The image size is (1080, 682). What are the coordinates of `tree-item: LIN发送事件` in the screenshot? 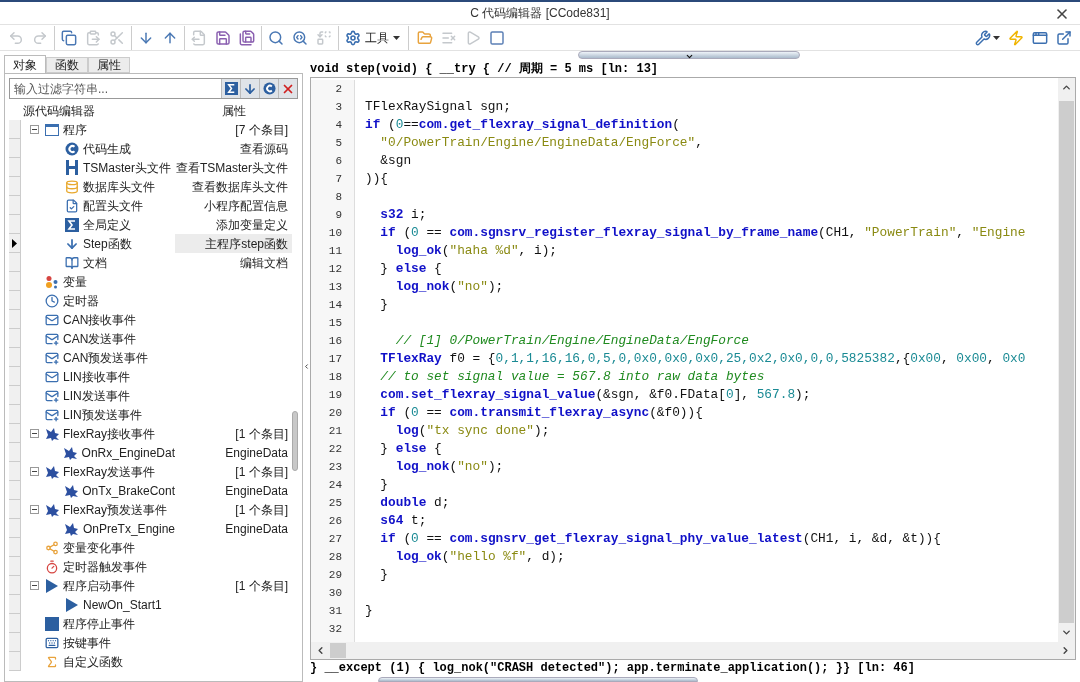 It's located at (96, 395).